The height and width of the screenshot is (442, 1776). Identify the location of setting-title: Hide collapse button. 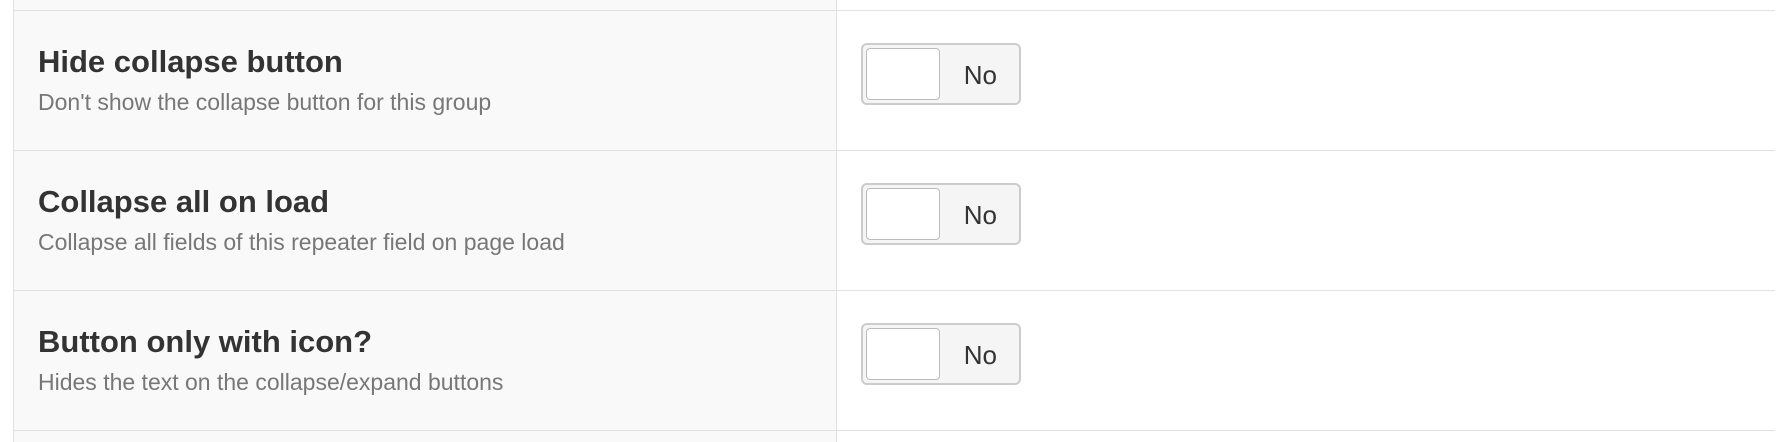
(190, 61).